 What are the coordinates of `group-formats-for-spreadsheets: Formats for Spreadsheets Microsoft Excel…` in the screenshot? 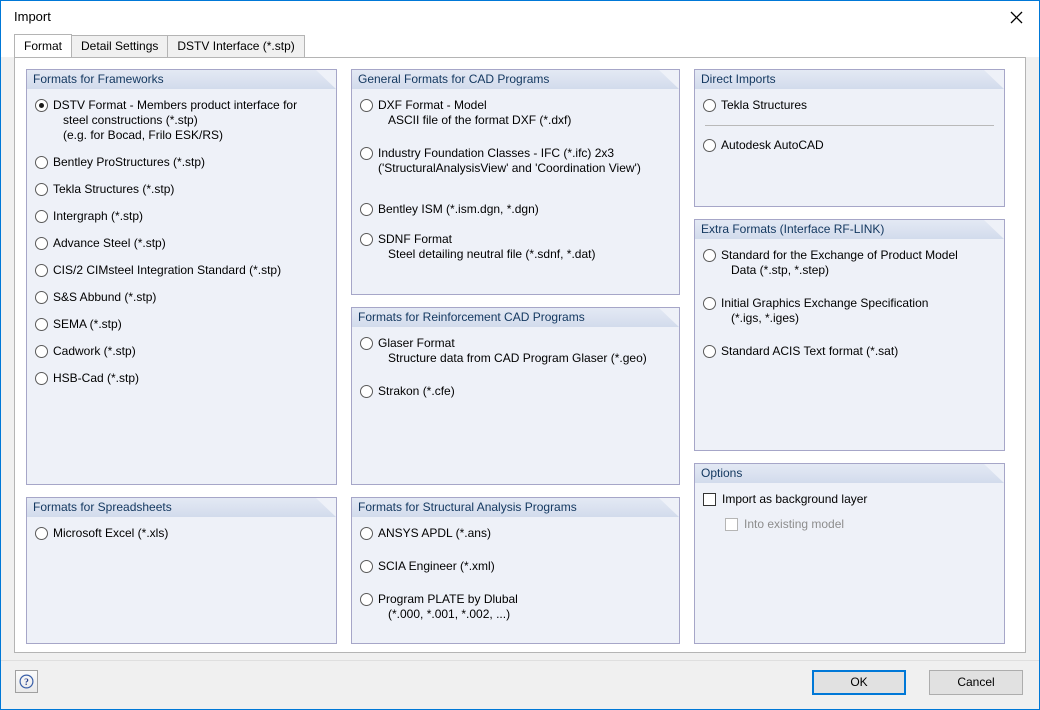 It's located at (181, 570).